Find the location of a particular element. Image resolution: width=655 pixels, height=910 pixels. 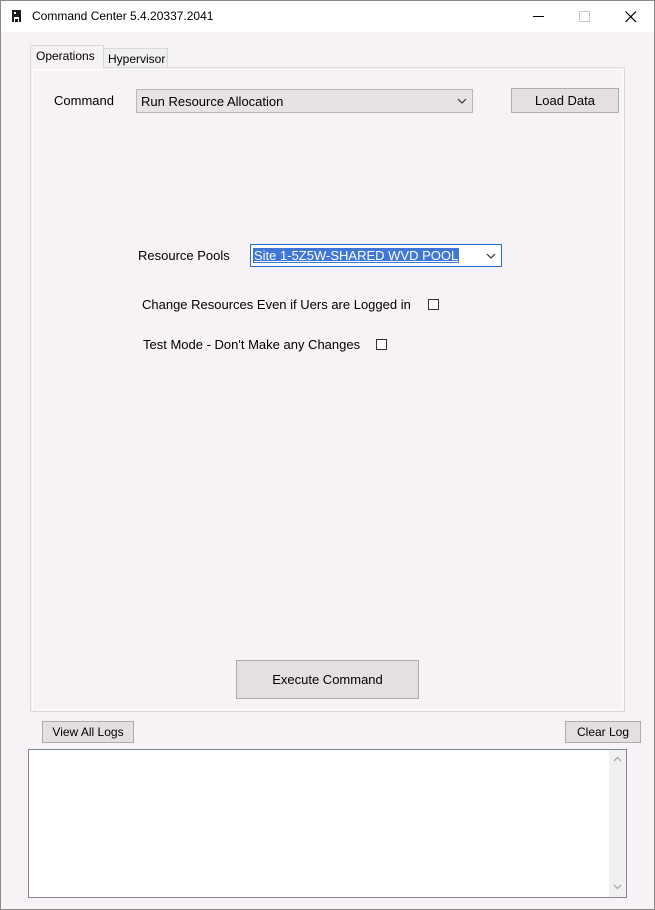

close-icon is located at coordinates (631, 17).